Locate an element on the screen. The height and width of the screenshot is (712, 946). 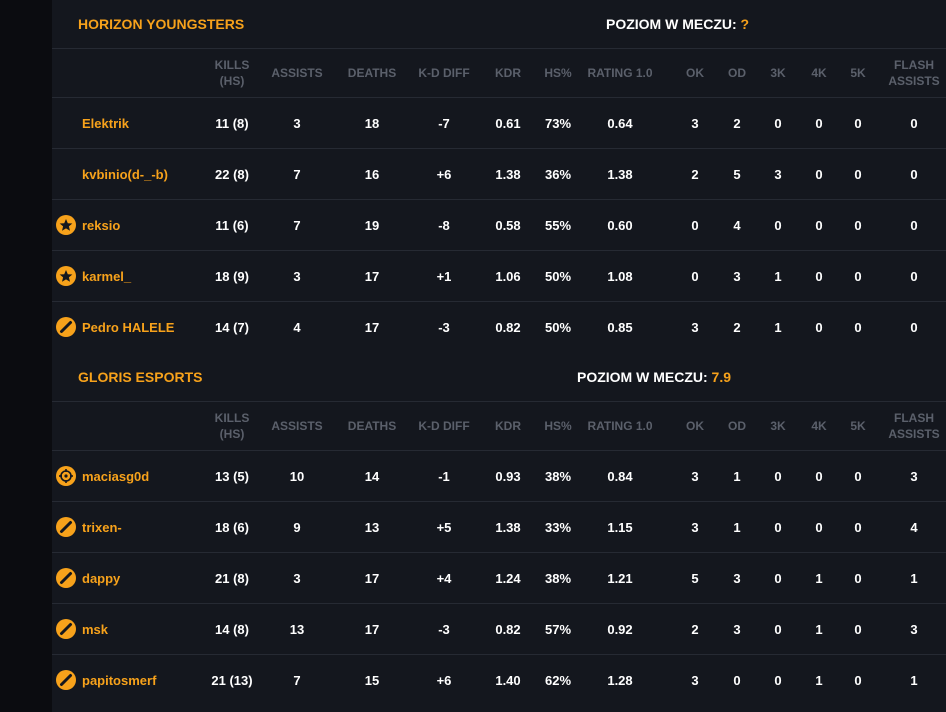
stat-kd-diff: +1 is located at coordinates (444, 276).